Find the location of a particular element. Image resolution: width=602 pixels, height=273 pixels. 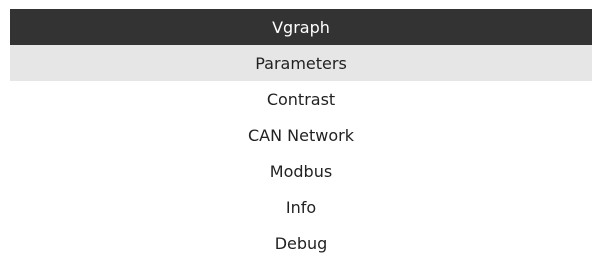

menu-item-contrast: Contrast is located at coordinates (301, 99).